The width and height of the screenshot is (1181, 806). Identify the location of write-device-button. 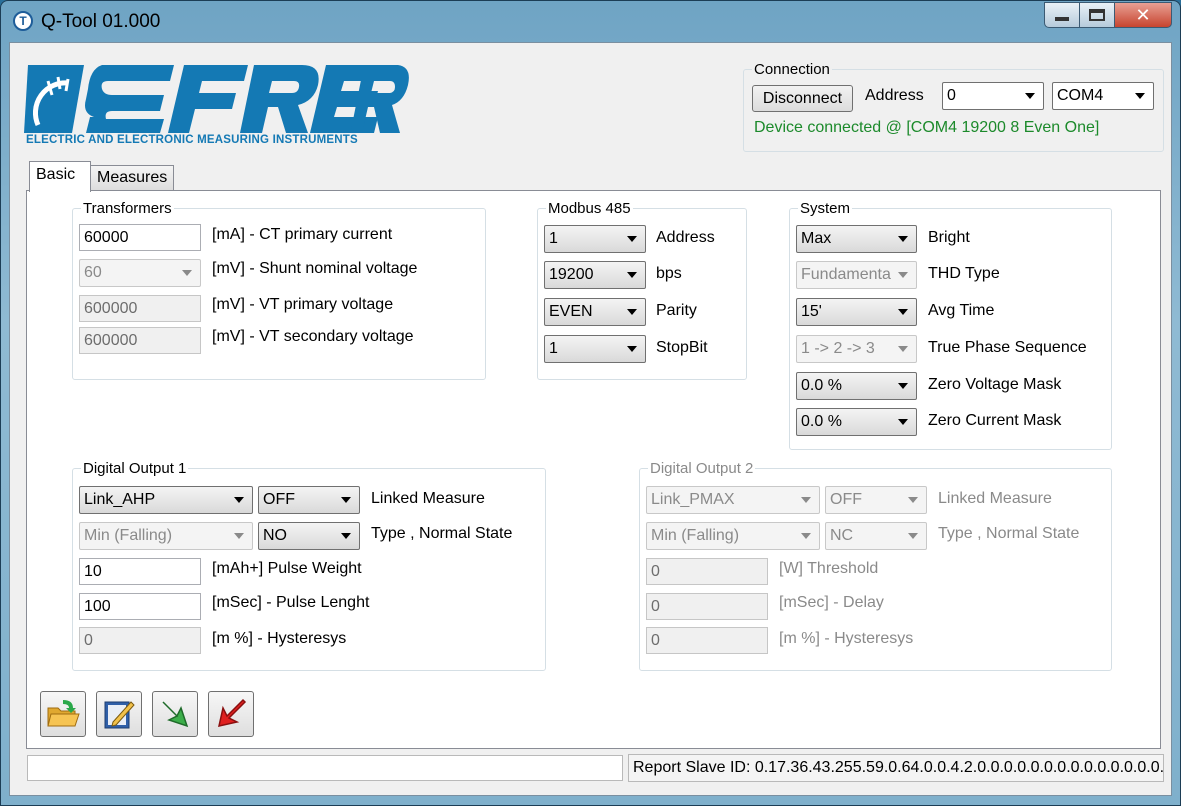
(231, 714).